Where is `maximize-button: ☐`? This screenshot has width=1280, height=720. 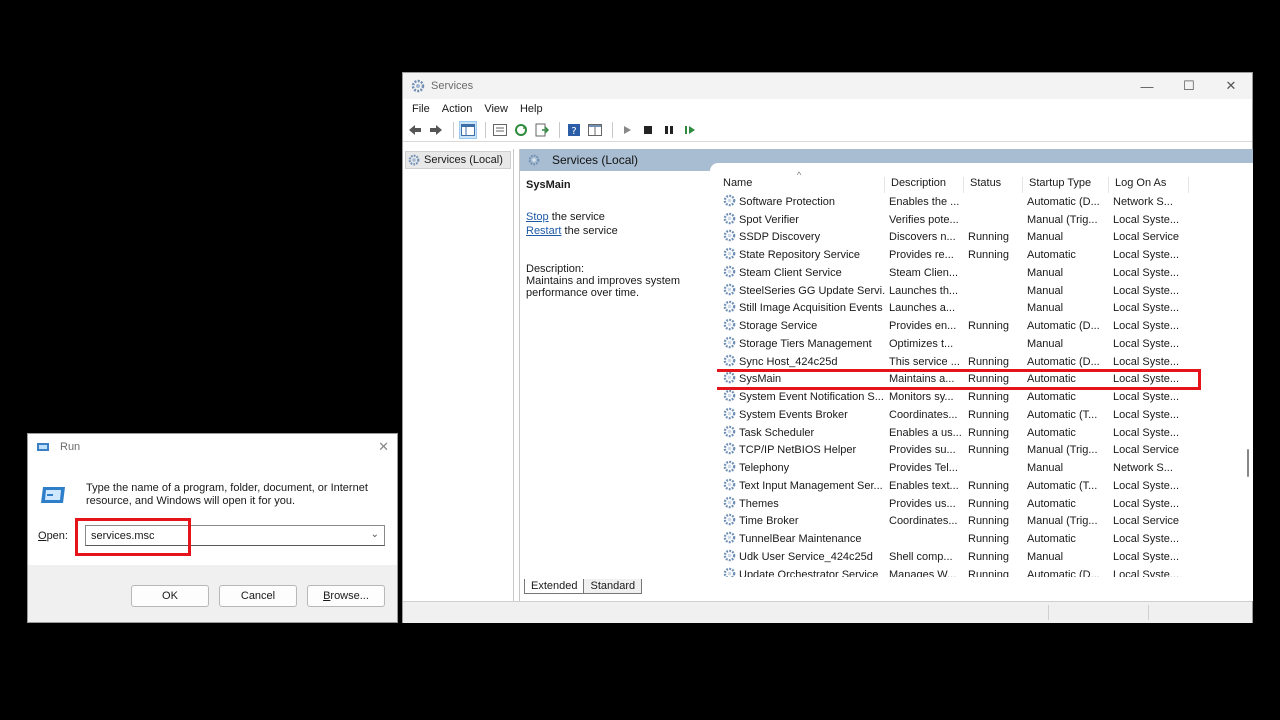
maximize-button: ☐ is located at coordinates (1189, 86).